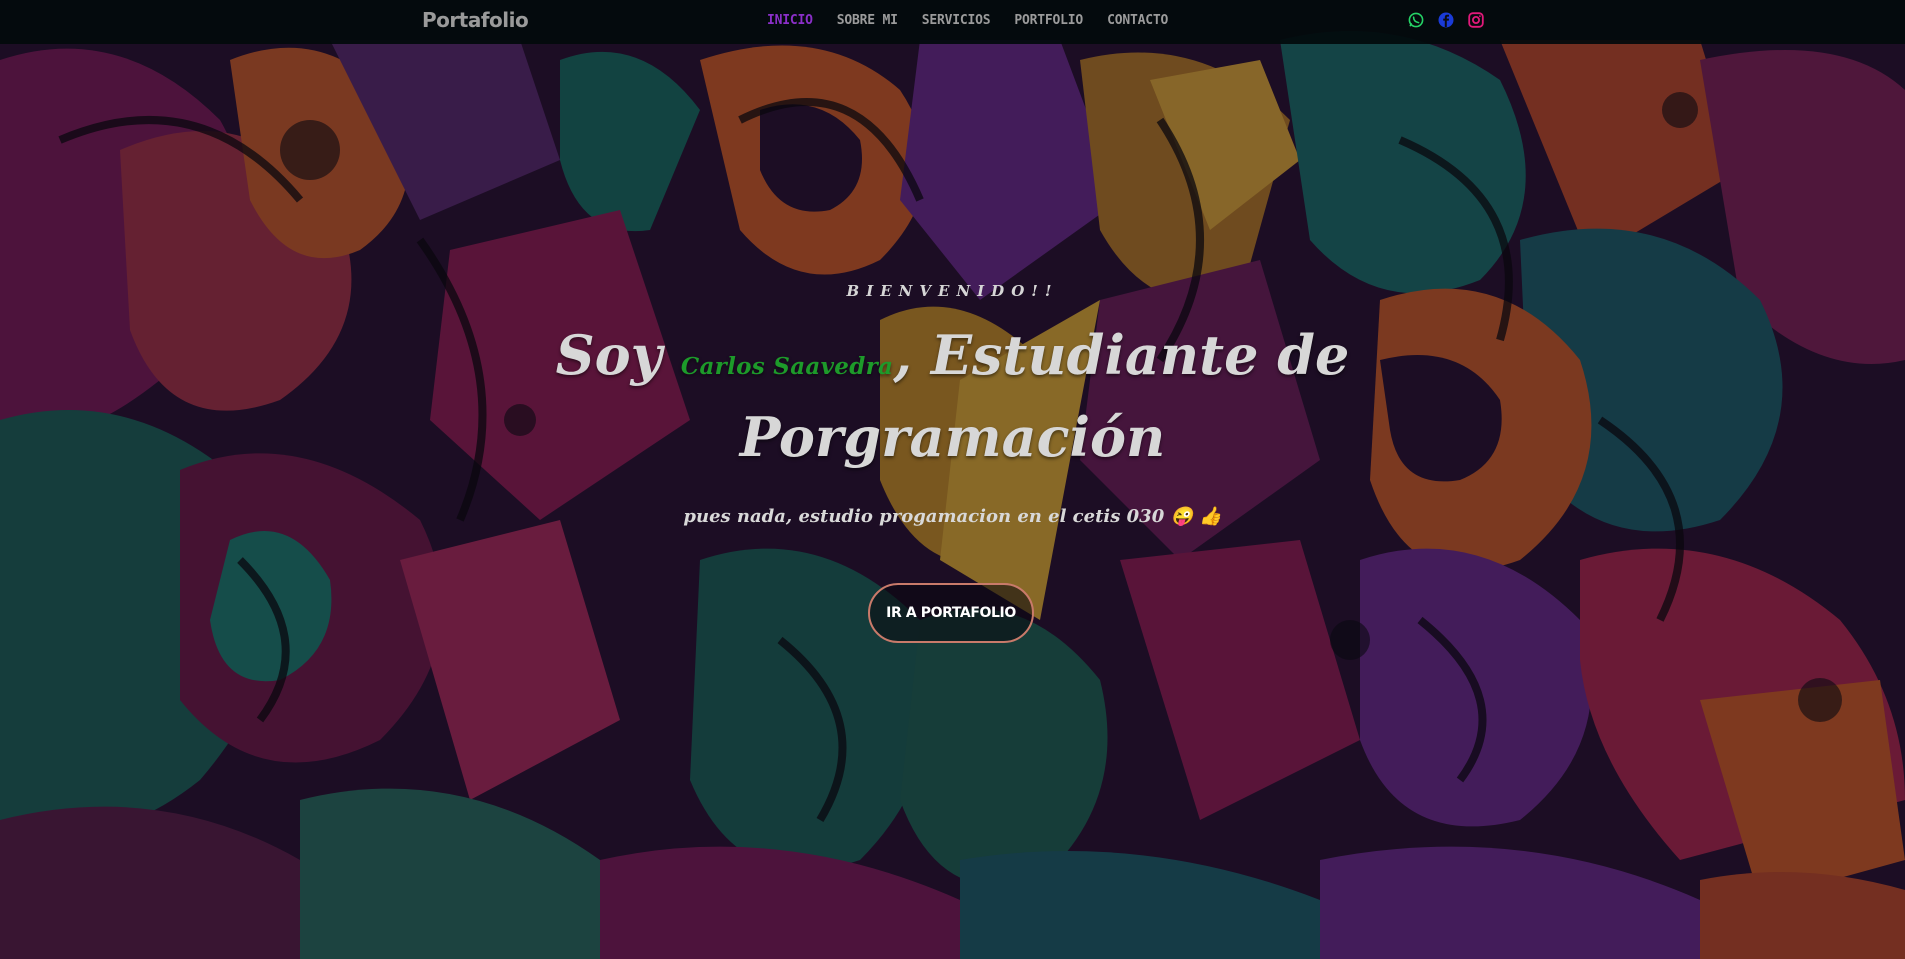 The height and width of the screenshot is (959, 1905). I want to click on social-links, so click(1446, 20).